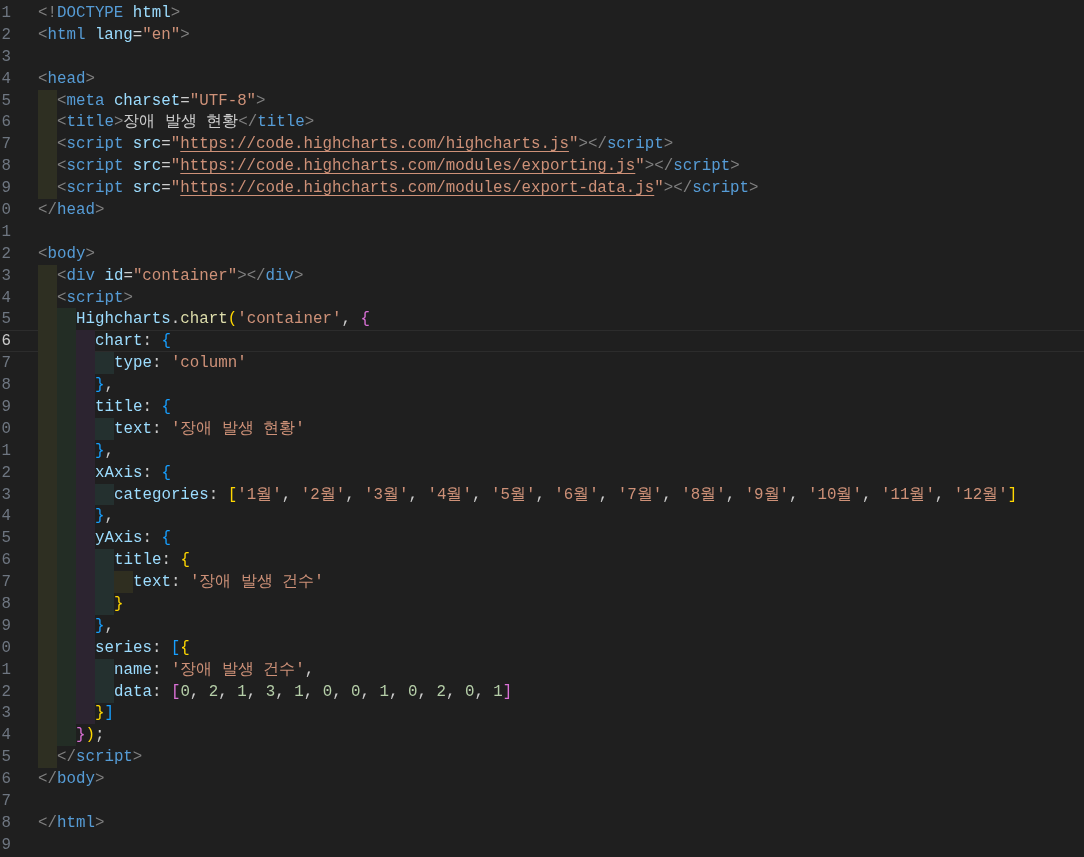 The image size is (1084, 857). What do you see at coordinates (133, 539) in the screenshot?
I see `code-line: yAxis: {` at bounding box center [133, 539].